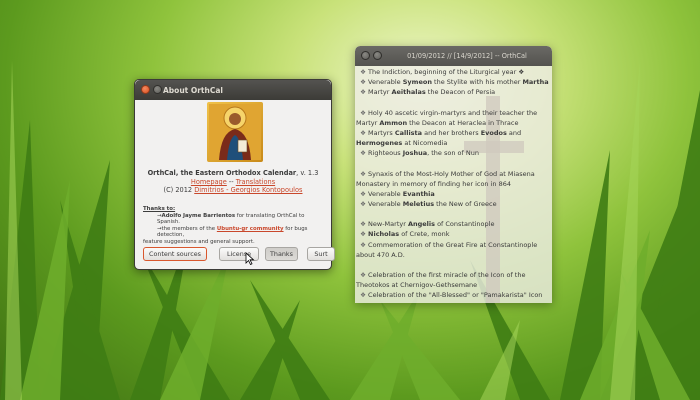 This screenshot has width=700, height=400. Describe the element at coordinates (175, 254) in the screenshot. I see `content-sources-button: Content sources` at that location.